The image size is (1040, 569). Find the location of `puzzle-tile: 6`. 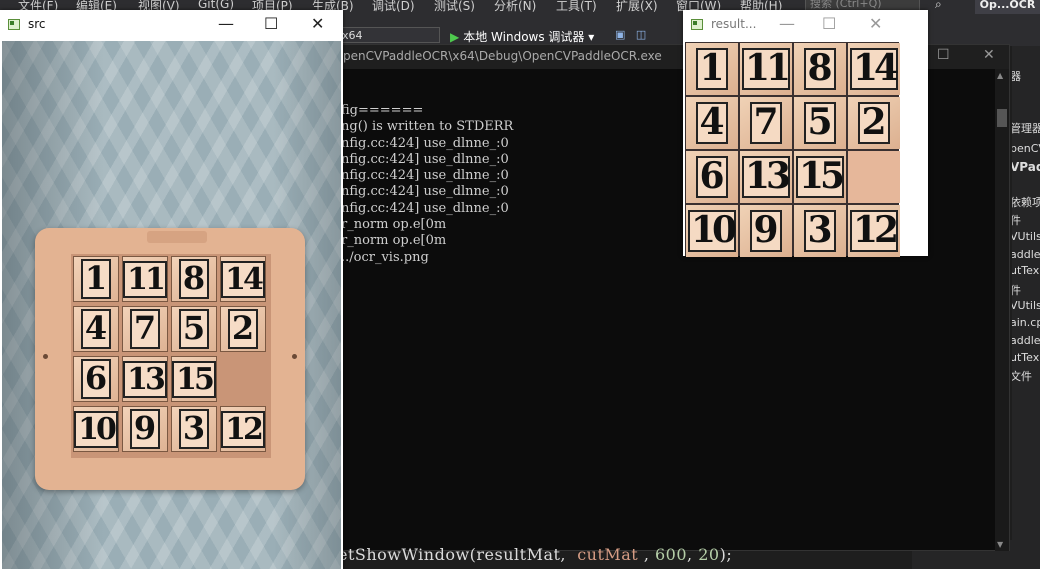

puzzle-tile: 6 is located at coordinates (96, 379).